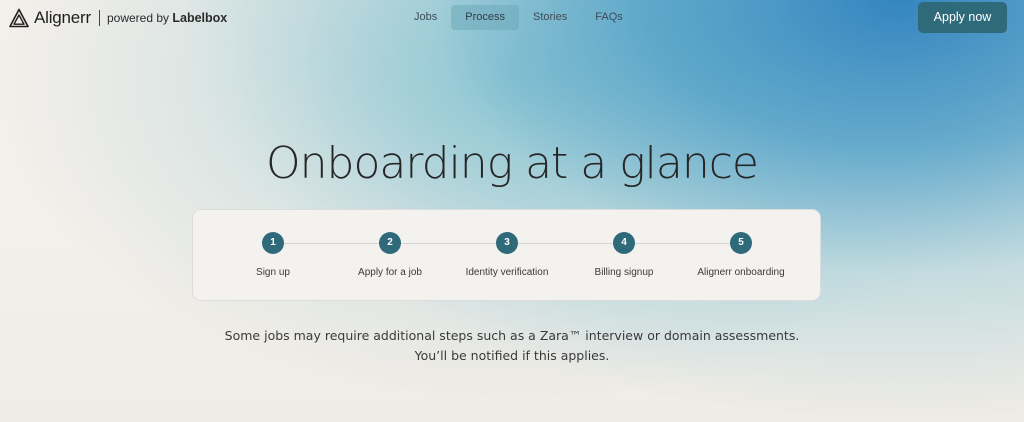 Image resolution: width=1024 pixels, height=422 pixels. Describe the element at coordinates (741, 243) in the screenshot. I see `step-number-badge: 5` at that location.